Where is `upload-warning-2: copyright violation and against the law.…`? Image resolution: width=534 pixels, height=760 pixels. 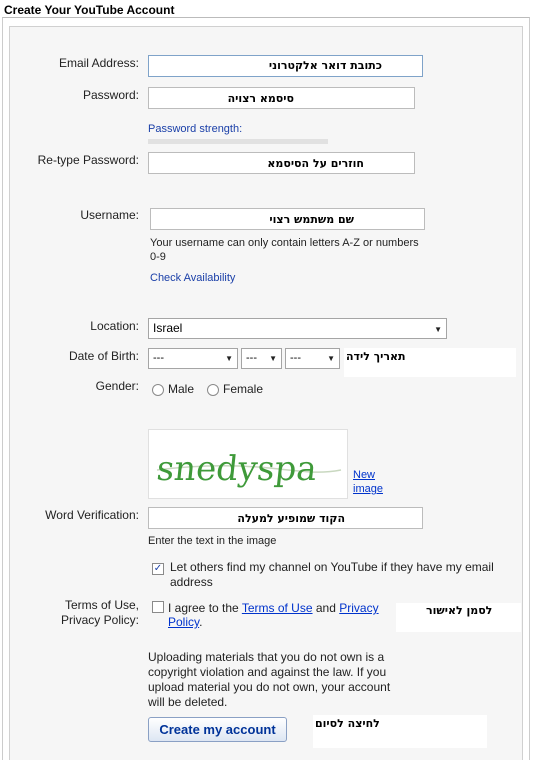
upload-warning-2: copyright violation and against the law.… is located at coordinates (267, 672).